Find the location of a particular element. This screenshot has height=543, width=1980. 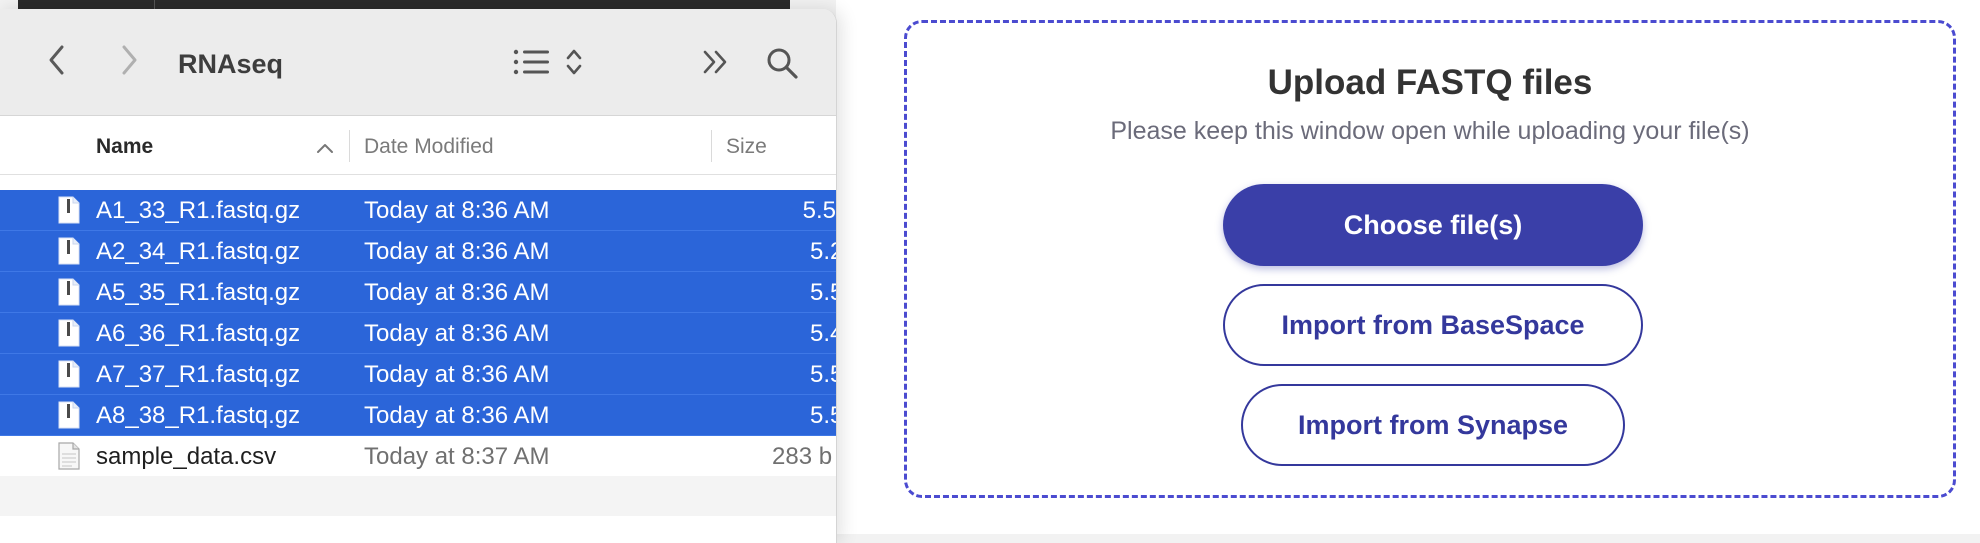

import-basespace-button: Import from BaseSpace is located at coordinates (1433, 325).